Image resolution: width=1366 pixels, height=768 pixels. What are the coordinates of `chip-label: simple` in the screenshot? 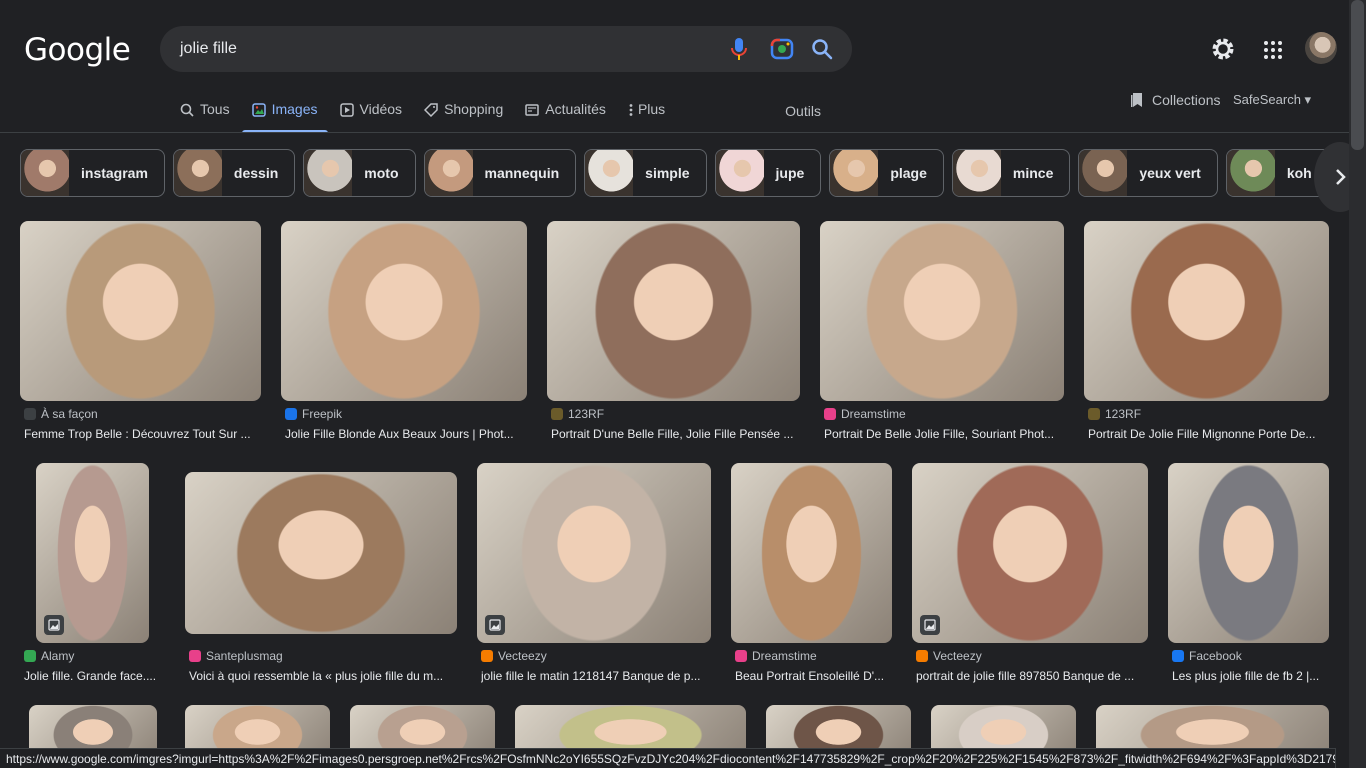 It's located at (667, 173).